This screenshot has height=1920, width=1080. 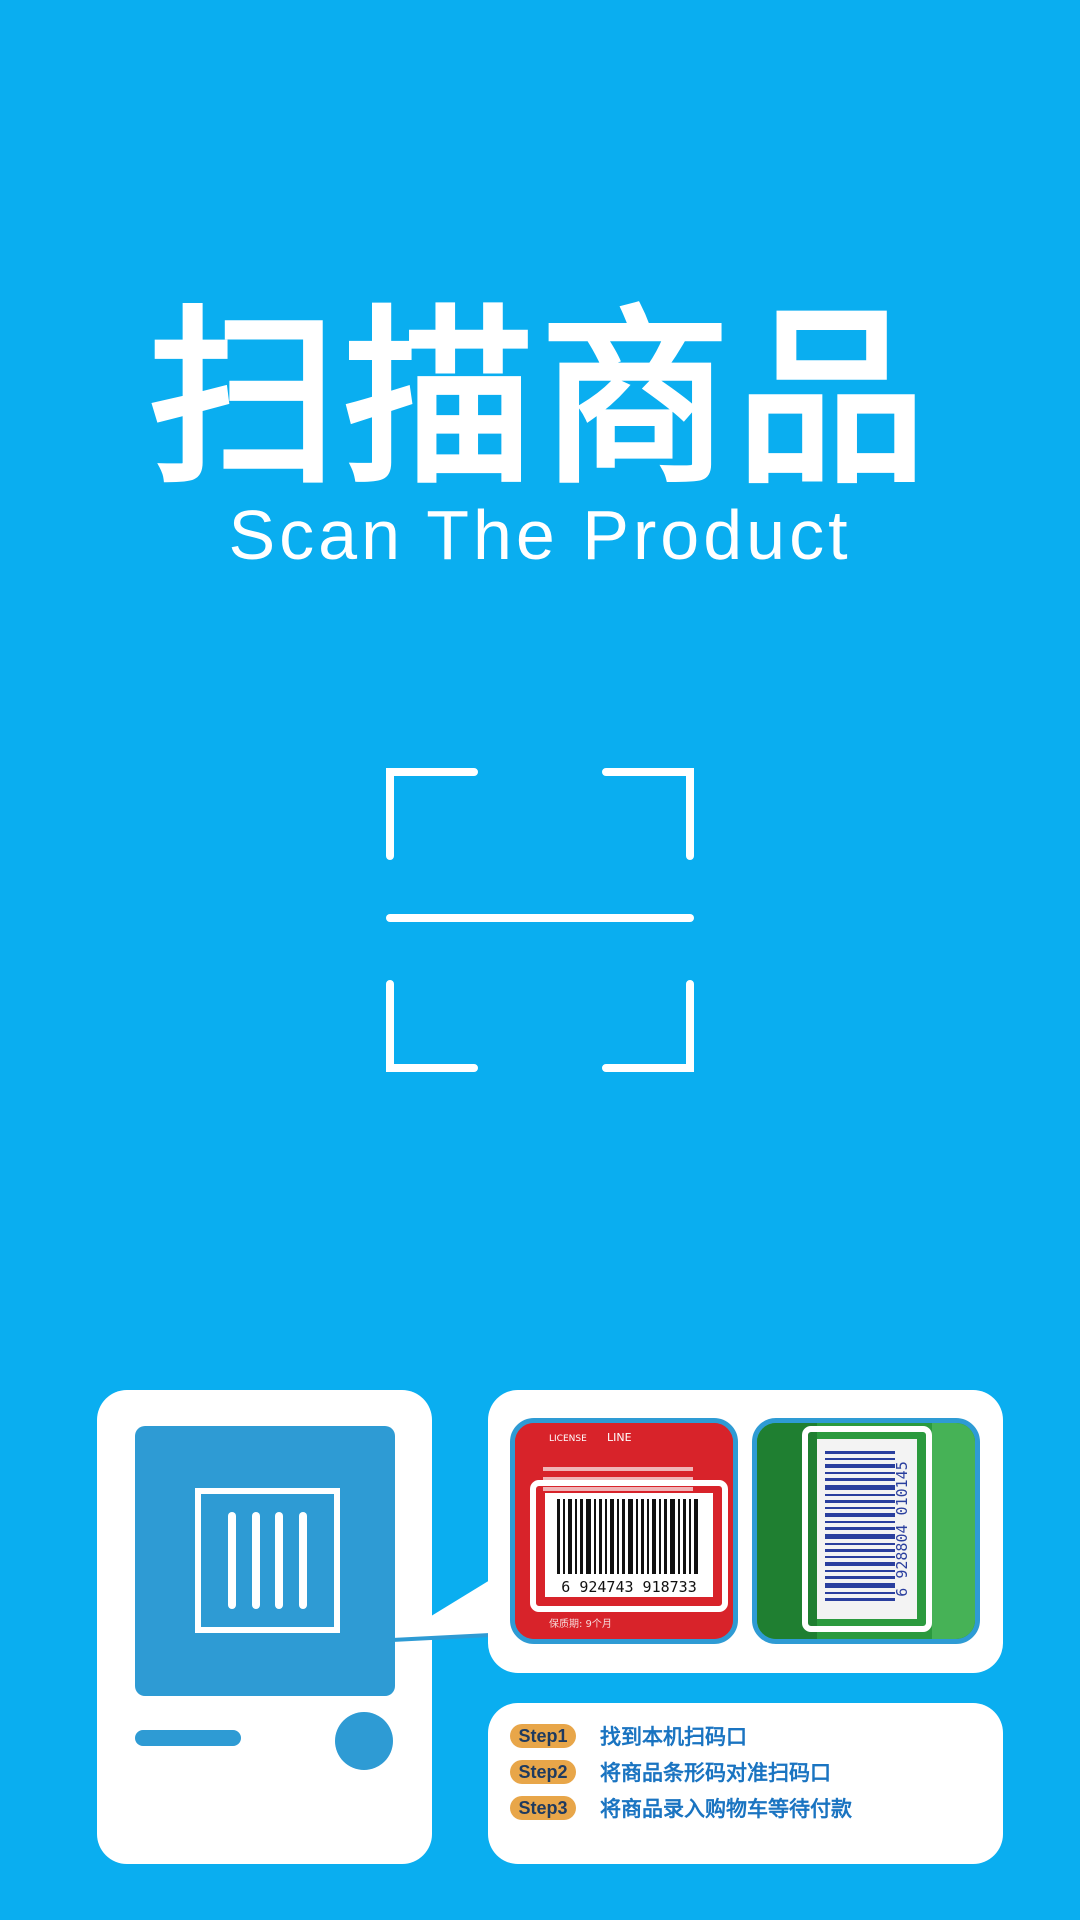 What do you see at coordinates (902, 1528) in the screenshot?
I see `green-barcode-number: 6 928804 010145` at bounding box center [902, 1528].